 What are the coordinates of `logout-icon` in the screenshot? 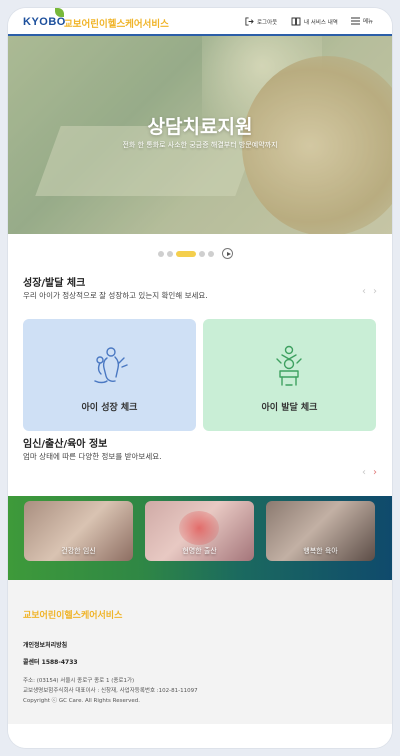 It's located at (249, 21).